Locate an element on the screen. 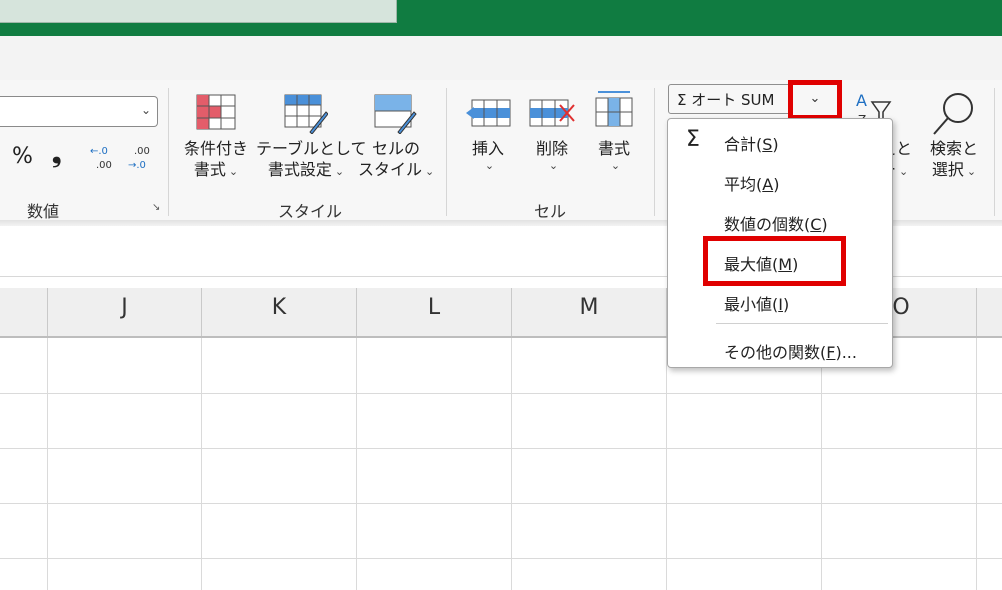 This screenshot has height=590, width=1002. conditional-format-label-1: 条件付き is located at coordinates (215, 148).